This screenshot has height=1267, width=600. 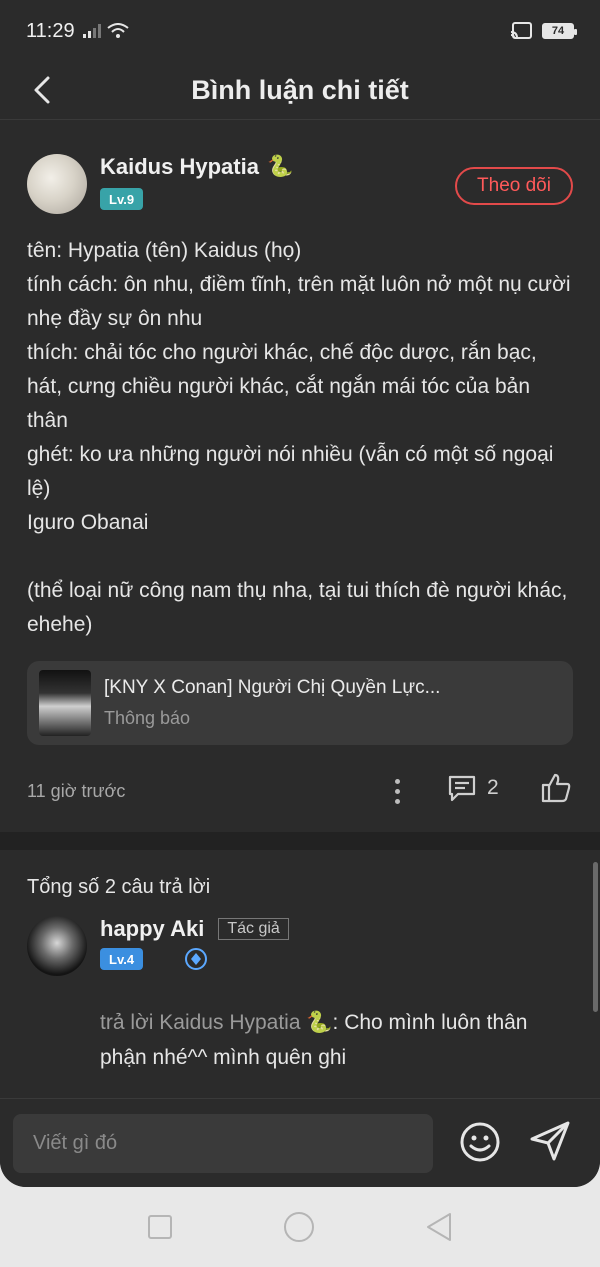 I want to click on system-nav-bar, so click(x=300, y=1227).